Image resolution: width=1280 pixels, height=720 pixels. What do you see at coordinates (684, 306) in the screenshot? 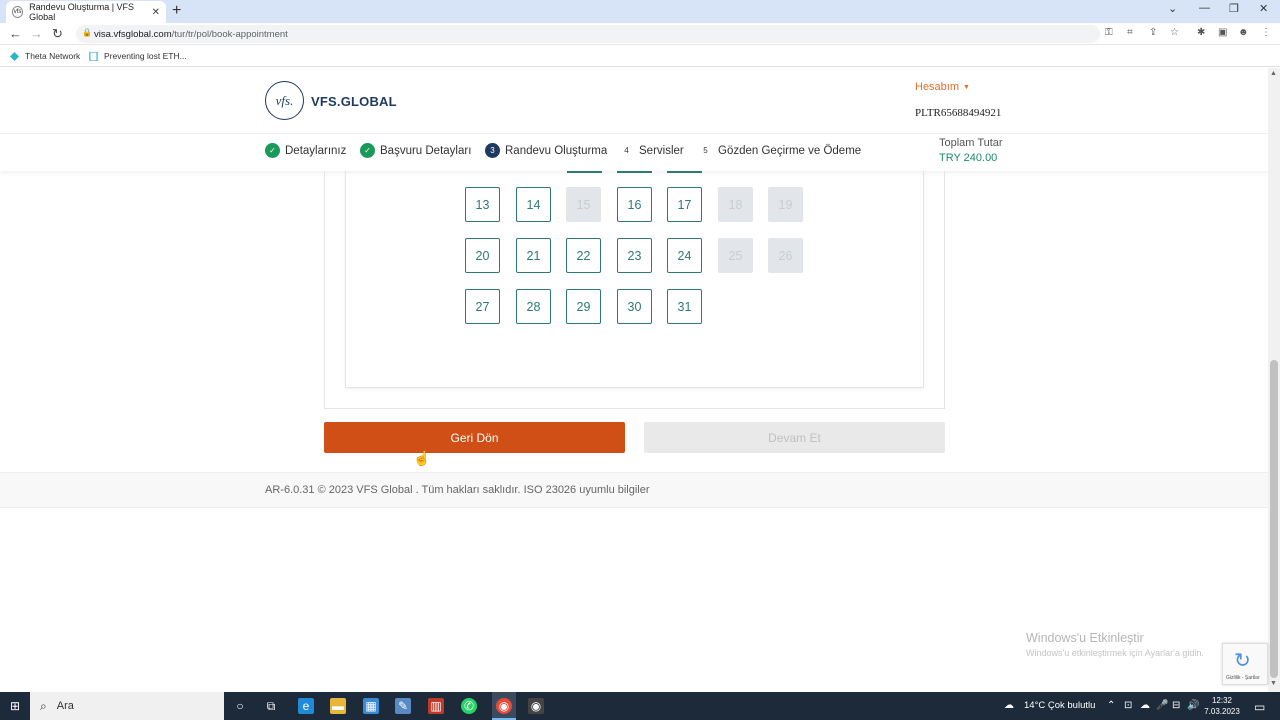
I see `calendar-day-available: 31` at bounding box center [684, 306].